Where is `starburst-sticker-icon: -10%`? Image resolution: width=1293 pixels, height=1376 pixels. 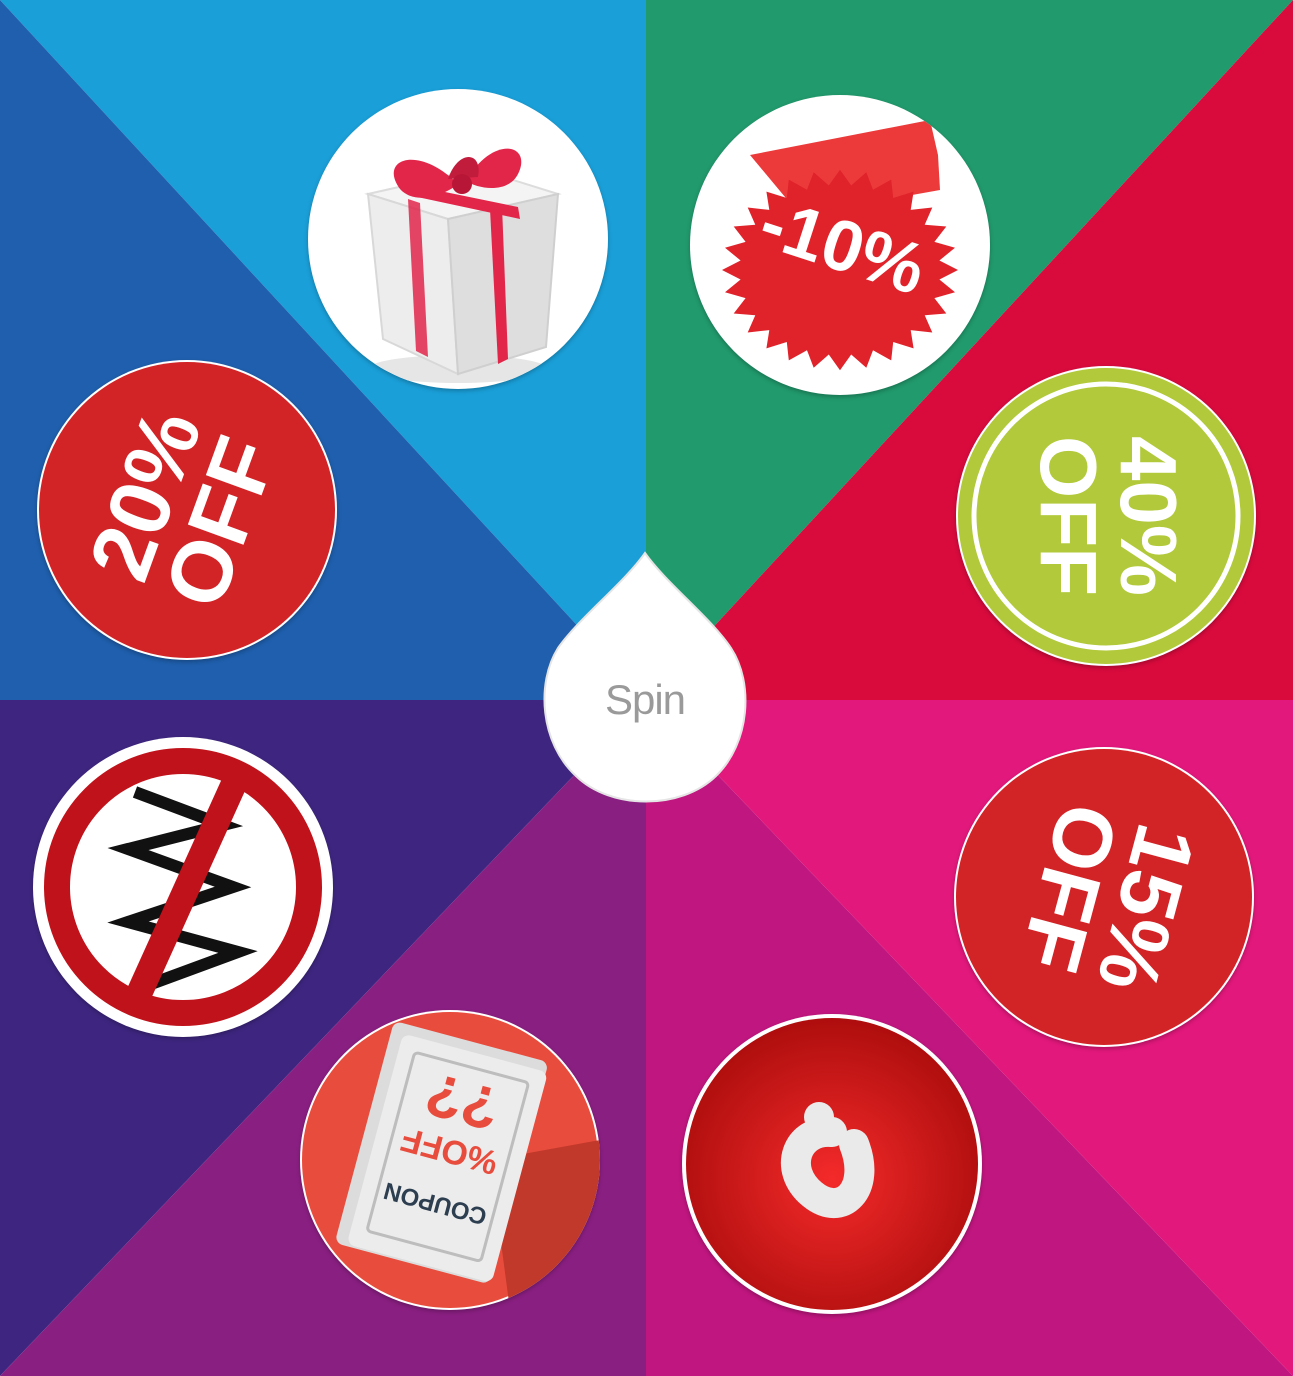
starburst-sticker-icon: -10% is located at coordinates (840, 245).